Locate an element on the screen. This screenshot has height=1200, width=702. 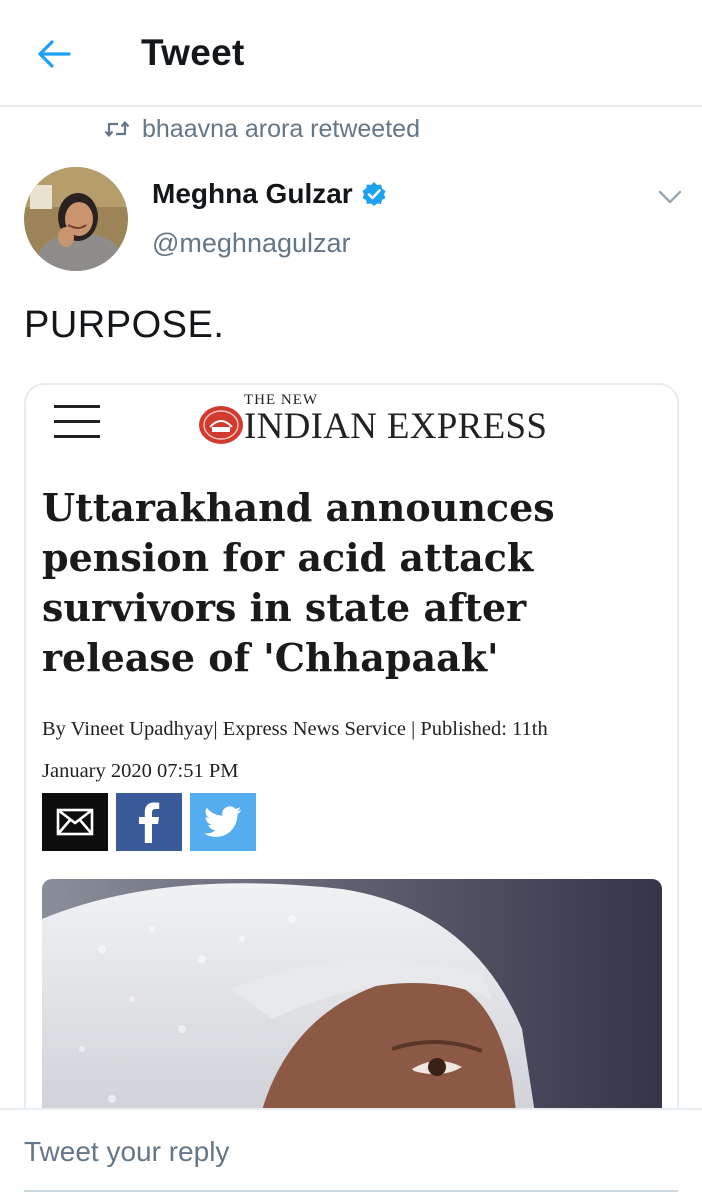
tweet-text: PURPOSE. is located at coordinates (124, 325).